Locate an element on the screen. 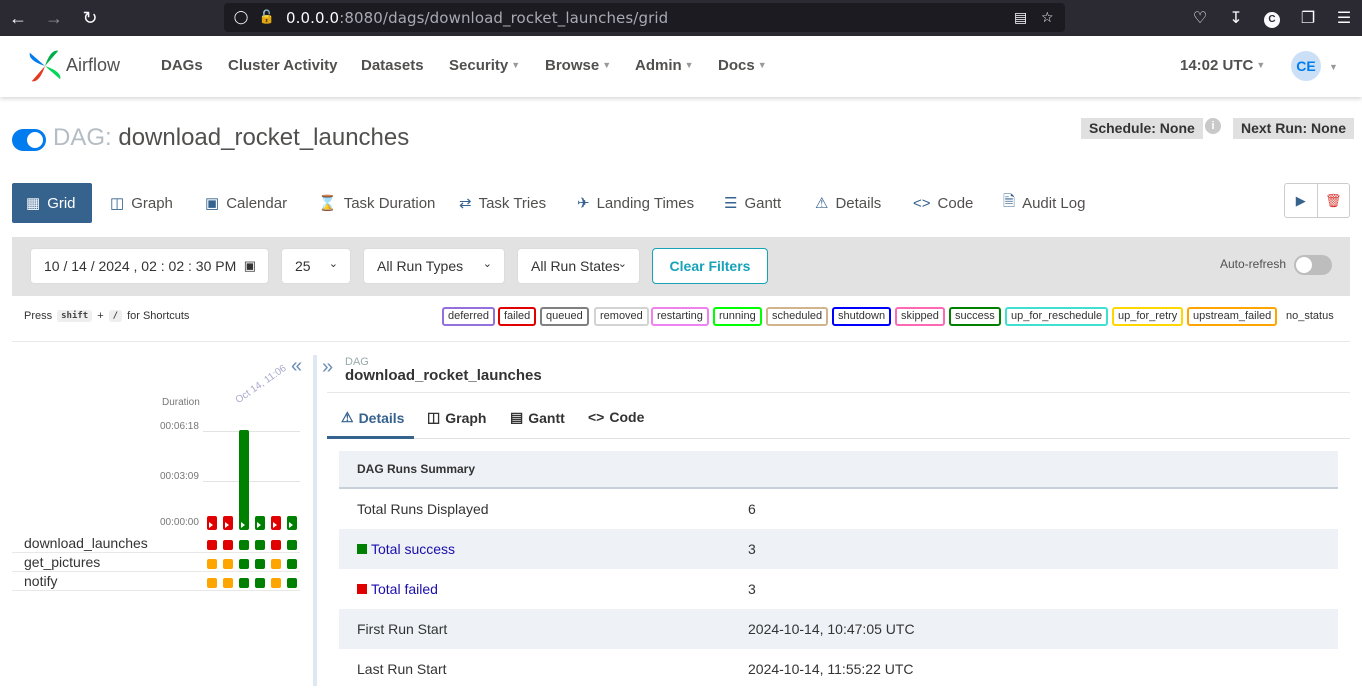  tab-calendar: ▣ Calendar is located at coordinates (246, 203).